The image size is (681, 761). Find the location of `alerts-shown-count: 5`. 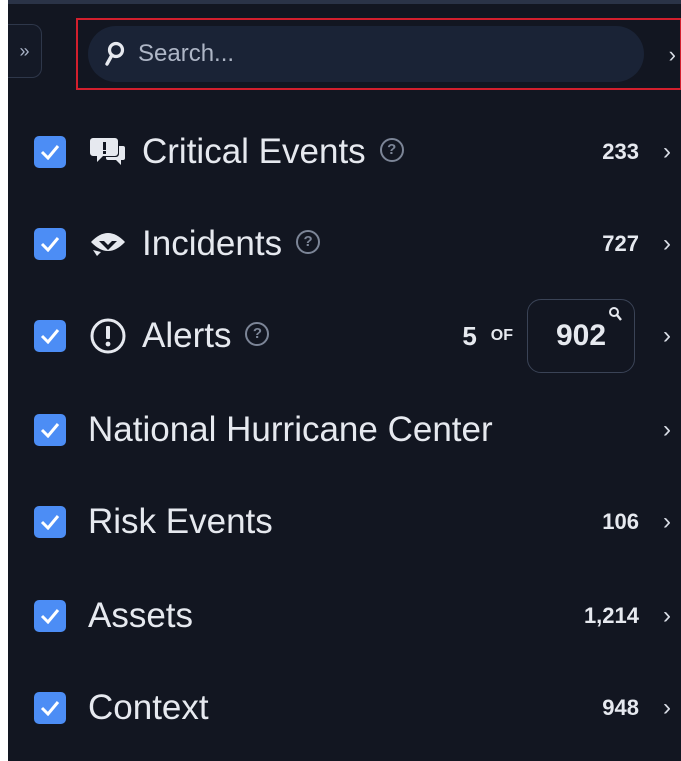

alerts-shown-count: 5 is located at coordinates (469, 335).